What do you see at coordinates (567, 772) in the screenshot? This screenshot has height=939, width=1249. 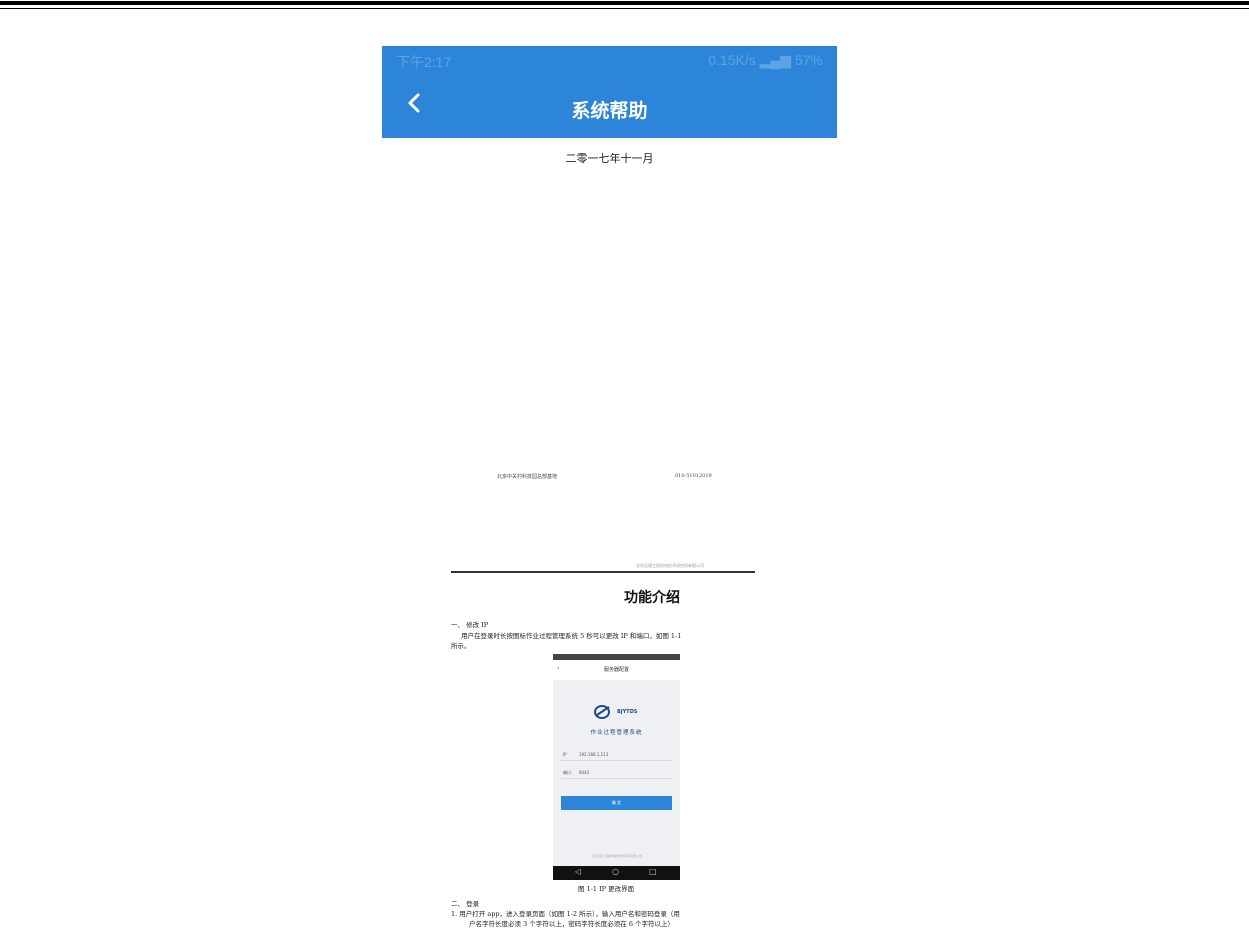 I see `figure-port-label: 端口` at bounding box center [567, 772].